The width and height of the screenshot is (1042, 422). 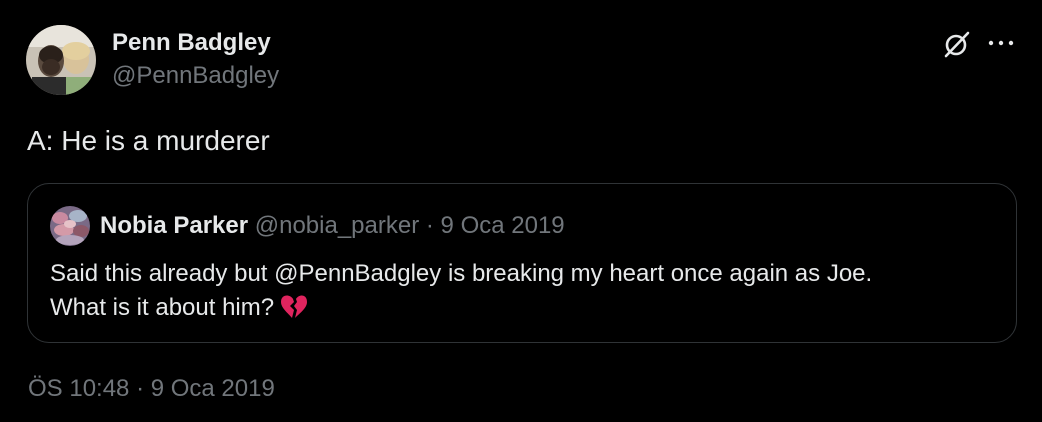 I want to click on quoted-author-name: Nobia Parker, so click(x=174, y=225).